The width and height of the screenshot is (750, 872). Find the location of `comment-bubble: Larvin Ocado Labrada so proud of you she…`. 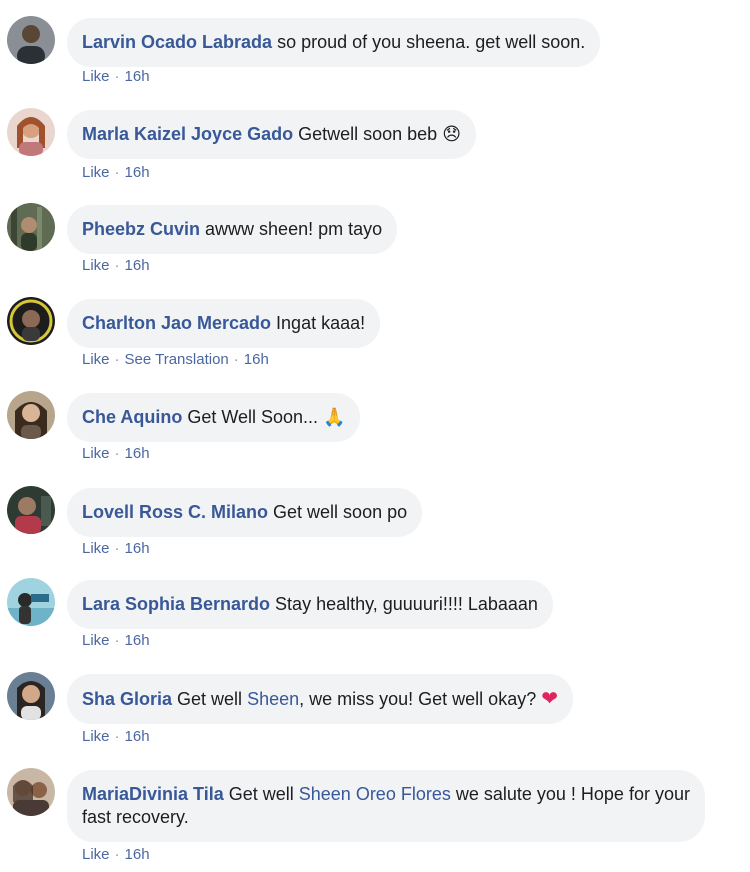

comment-bubble: Larvin Ocado Labrada so proud of you she… is located at coordinates (334, 42).